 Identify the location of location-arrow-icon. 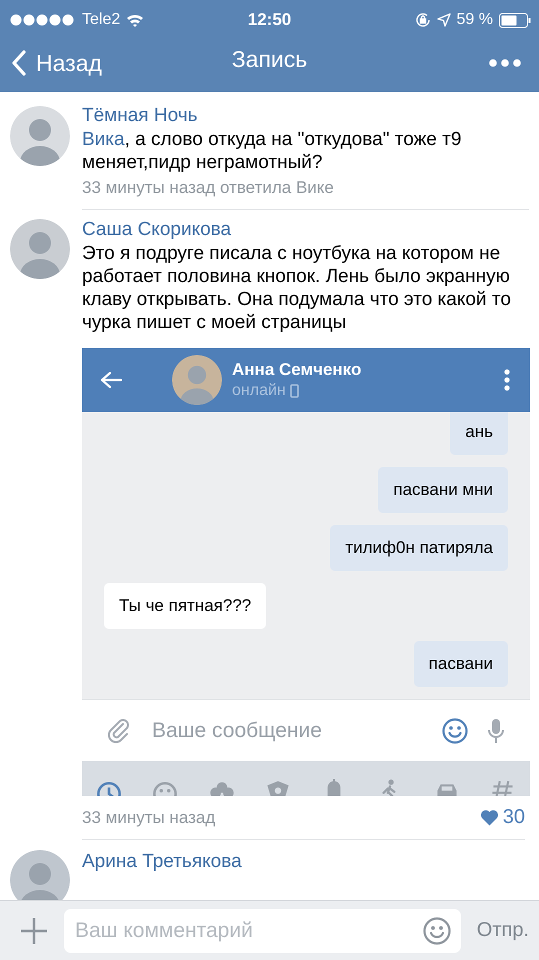
(443, 20).